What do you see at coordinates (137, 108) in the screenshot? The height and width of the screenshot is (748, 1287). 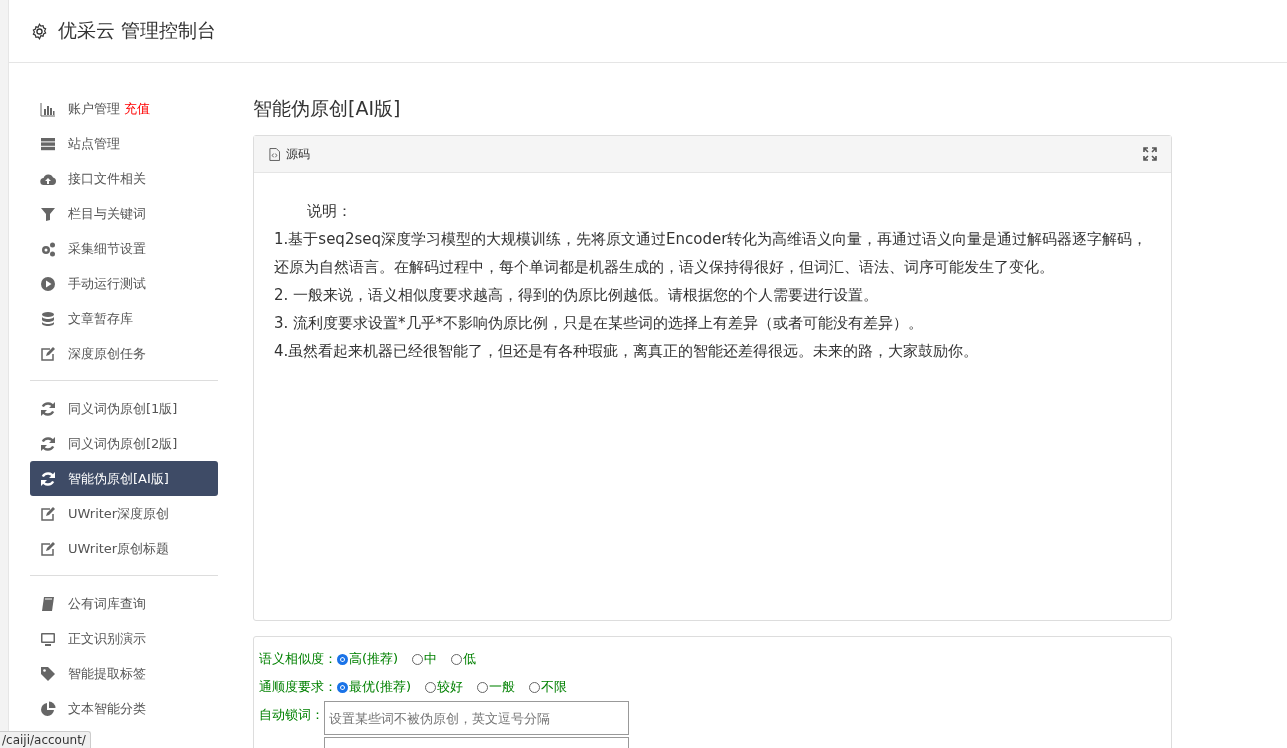 I see `recharge-link: 充值` at bounding box center [137, 108].